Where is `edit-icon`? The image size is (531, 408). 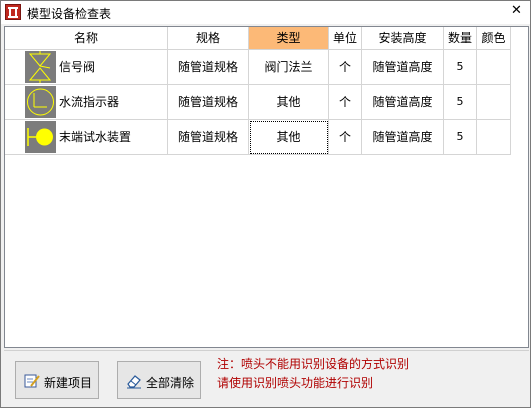
edit-icon is located at coordinates (32, 381).